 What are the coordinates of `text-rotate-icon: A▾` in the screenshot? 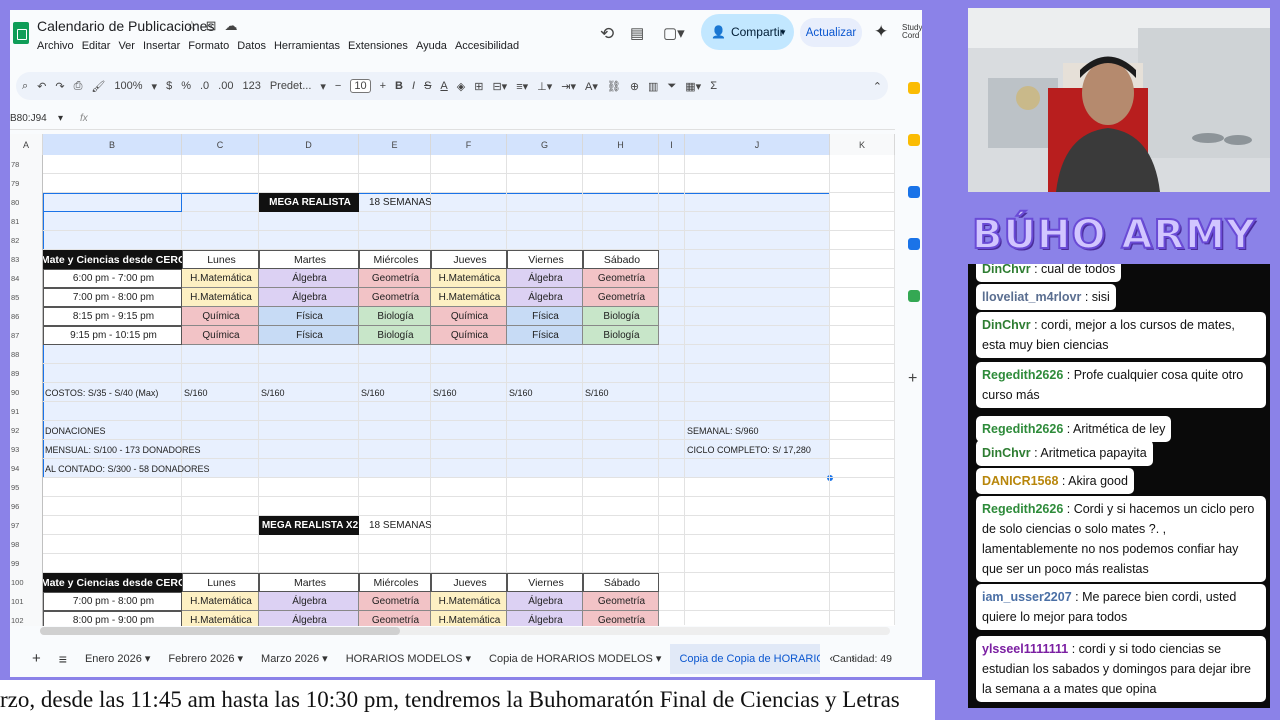 It's located at (591, 86).